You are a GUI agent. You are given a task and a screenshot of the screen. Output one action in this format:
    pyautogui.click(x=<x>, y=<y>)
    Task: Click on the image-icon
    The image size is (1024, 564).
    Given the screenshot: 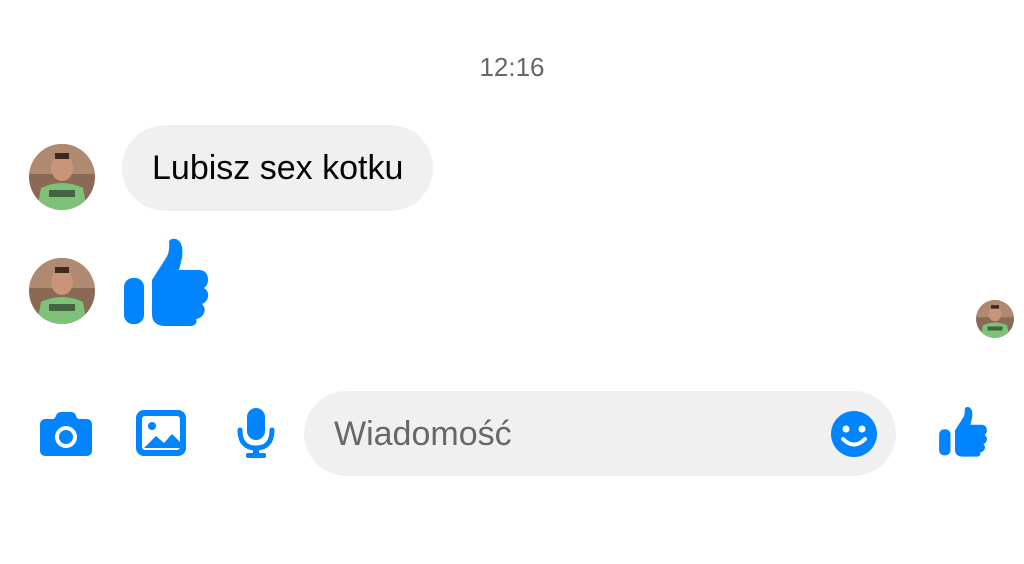 What is the action you would take?
    pyautogui.click(x=161, y=435)
    